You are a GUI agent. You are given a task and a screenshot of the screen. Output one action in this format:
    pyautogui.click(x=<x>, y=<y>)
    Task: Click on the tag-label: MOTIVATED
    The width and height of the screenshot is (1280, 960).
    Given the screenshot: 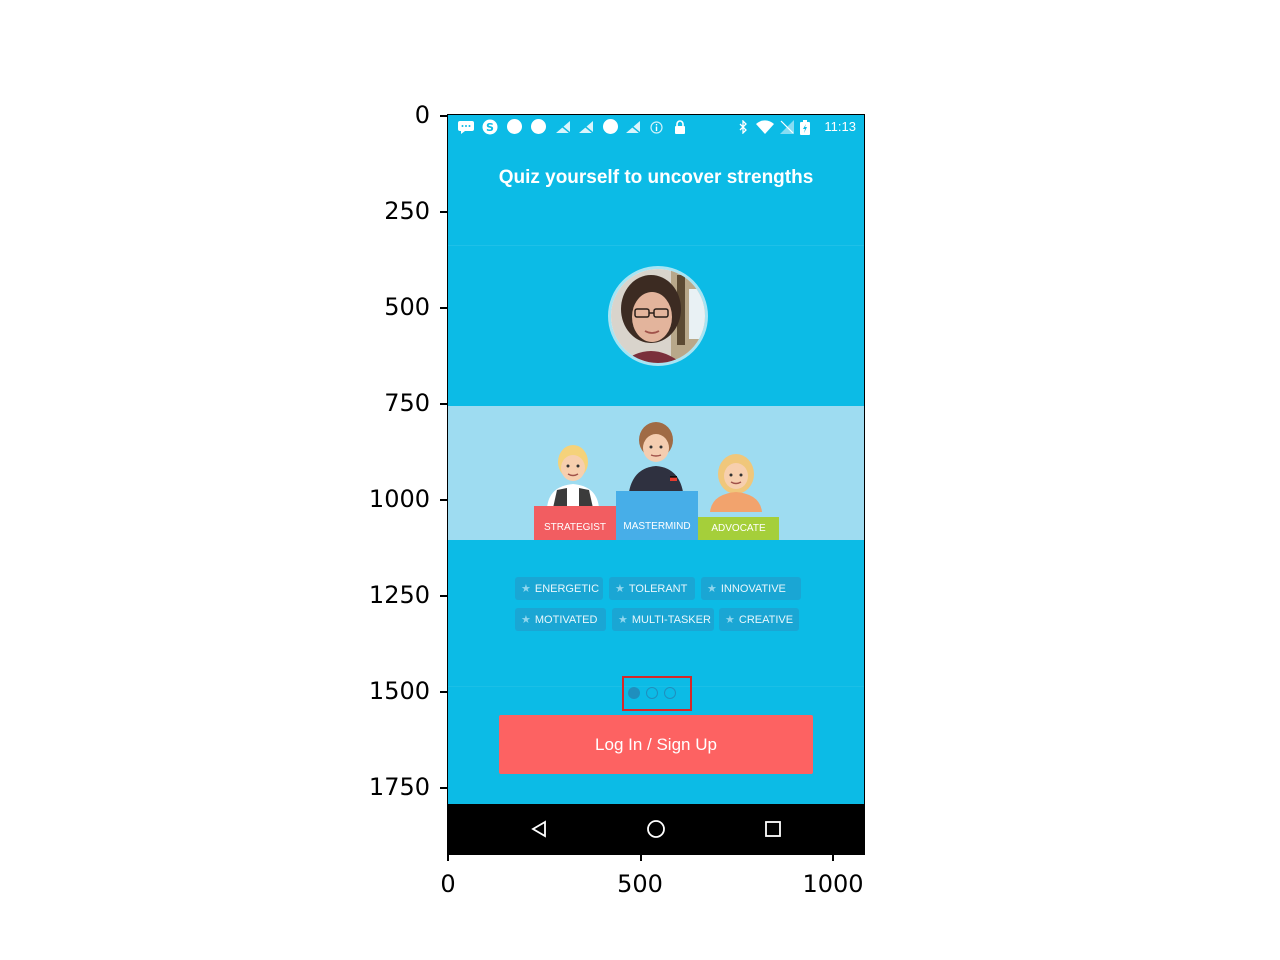 What is the action you would take?
    pyautogui.click(x=566, y=619)
    